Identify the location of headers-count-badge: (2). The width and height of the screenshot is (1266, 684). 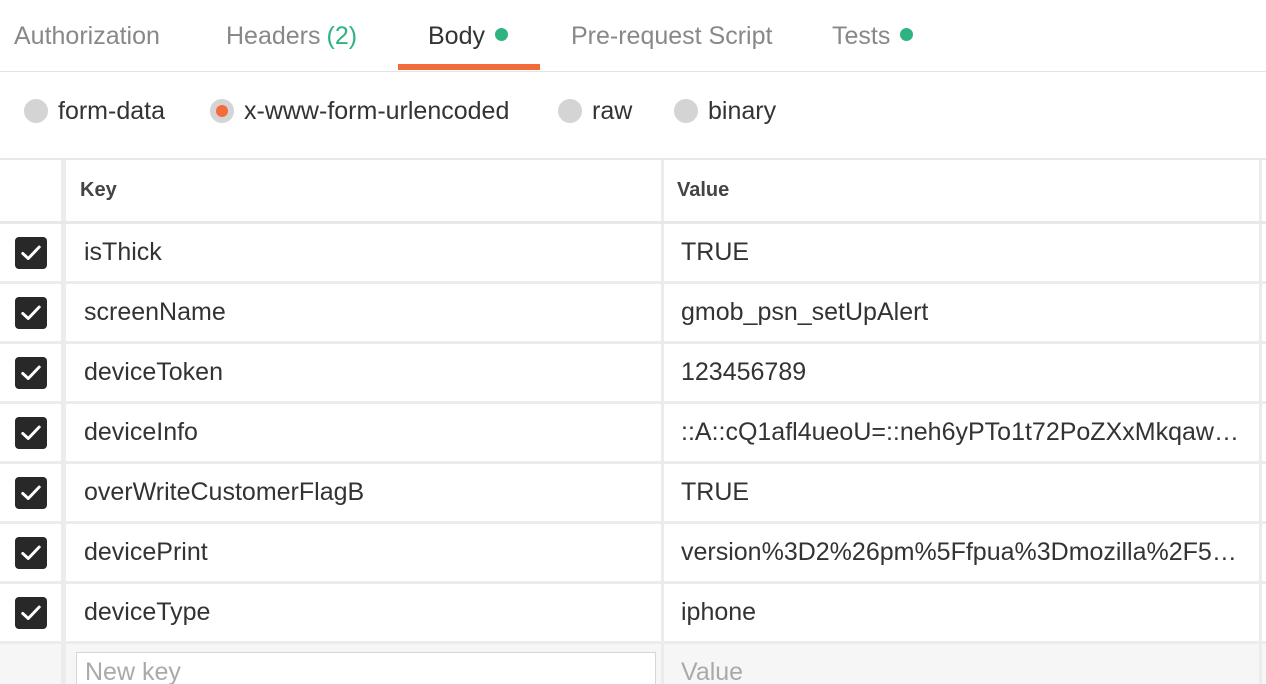
(342, 36).